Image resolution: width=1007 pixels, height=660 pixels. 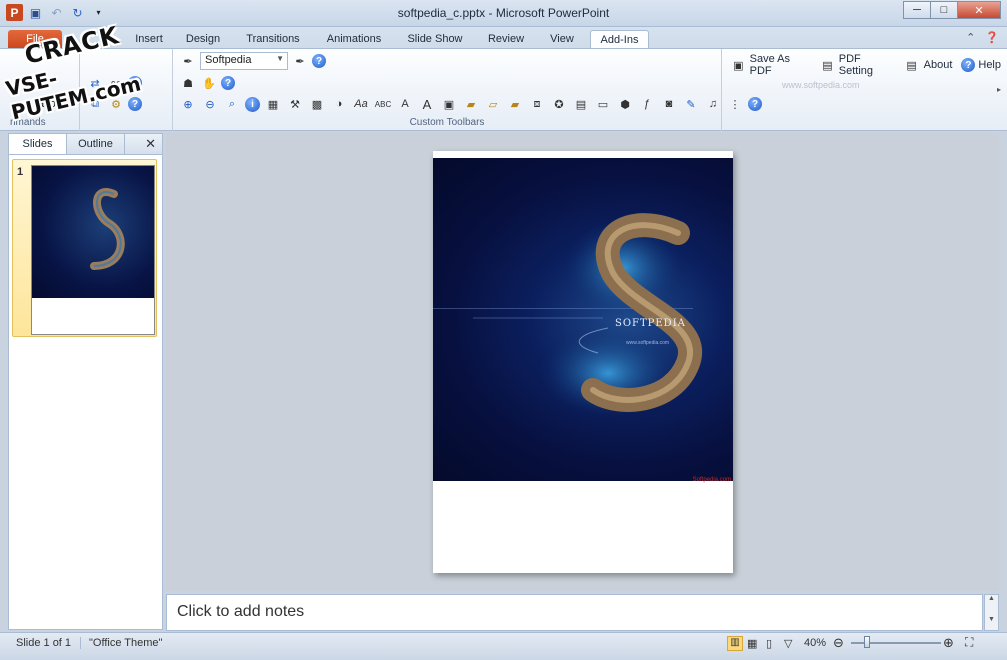 What do you see at coordinates (405, 104) in the screenshot?
I see `font-shrink-icon: A` at bounding box center [405, 104].